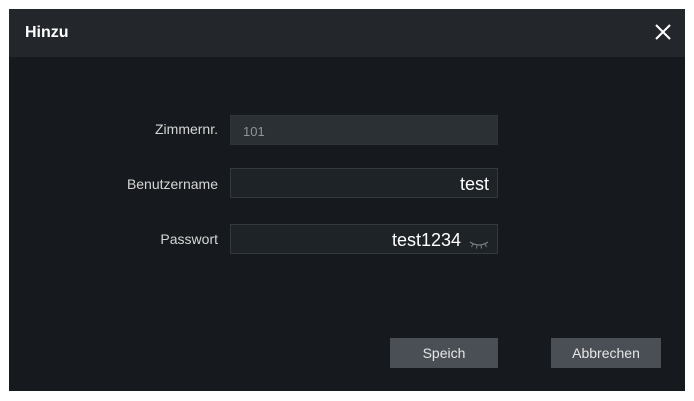 The height and width of the screenshot is (401, 694). Describe the element at coordinates (47, 32) in the screenshot. I see `dialog-title: Hinzu` at that location.